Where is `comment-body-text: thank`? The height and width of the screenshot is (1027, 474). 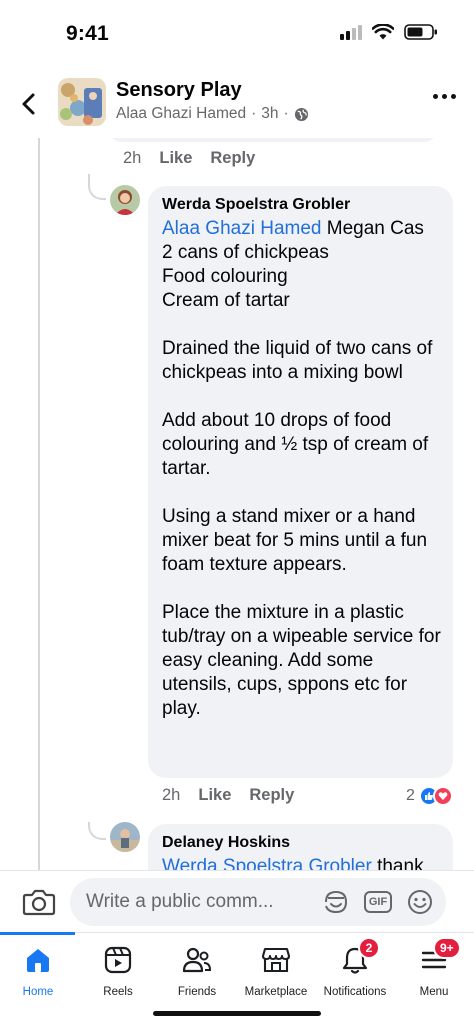
comment-body-text: thank is located at coordinates (397, 863).